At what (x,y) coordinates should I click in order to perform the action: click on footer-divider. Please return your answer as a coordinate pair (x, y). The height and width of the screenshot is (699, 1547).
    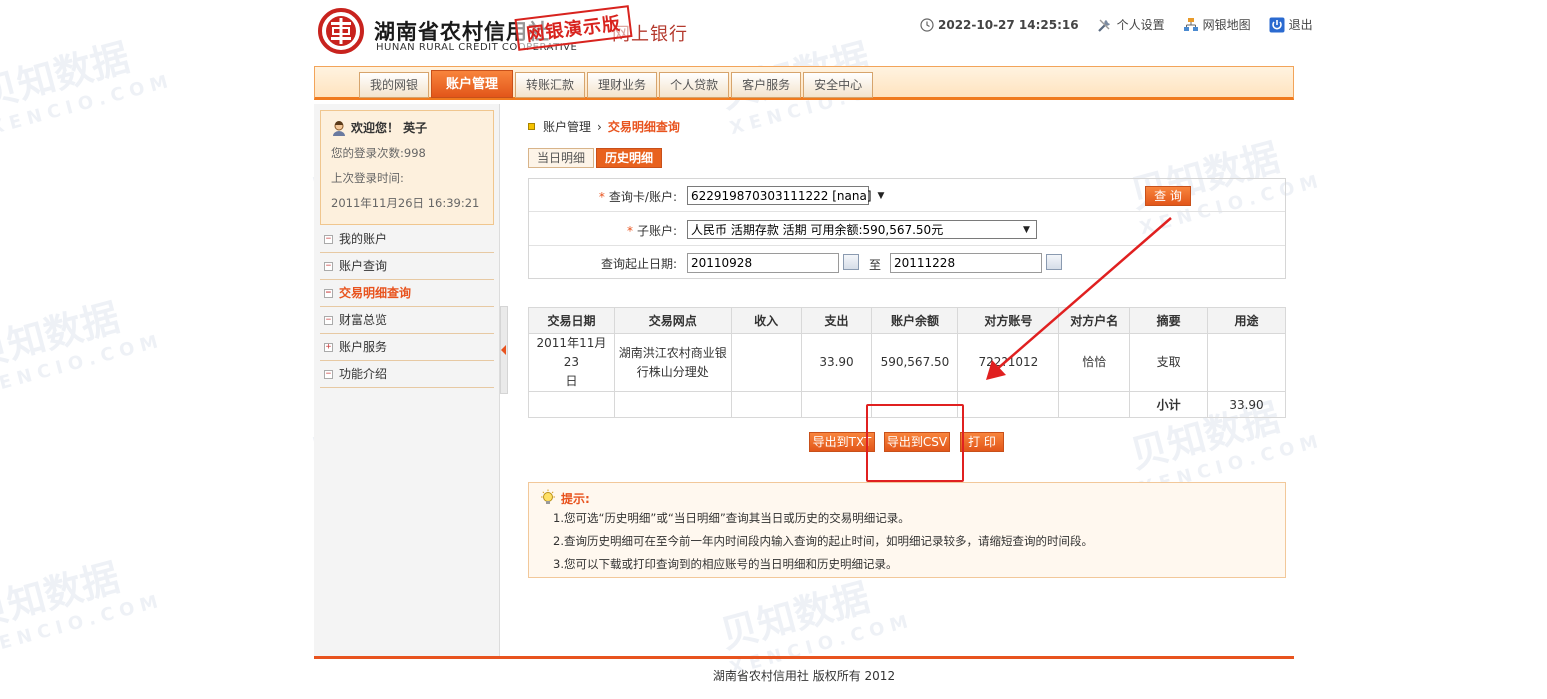
    Looking at the image, I should click on (804, 657).